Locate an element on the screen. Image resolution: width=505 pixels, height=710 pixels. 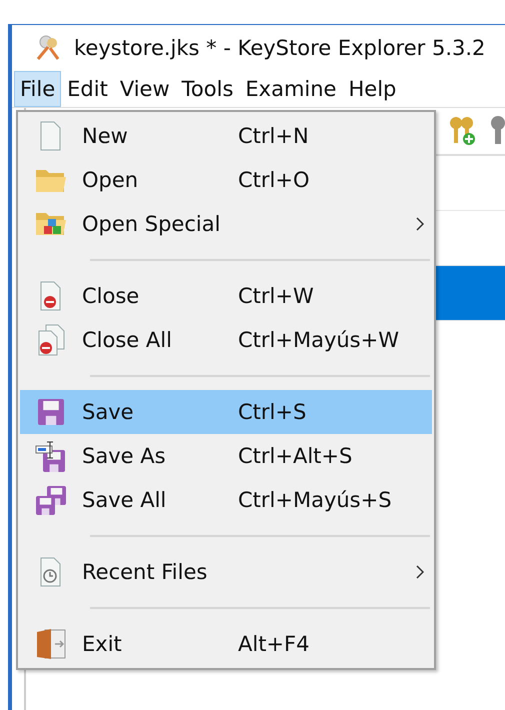
menu-item: New Ctrl+N is located at coordinates (226, 136).